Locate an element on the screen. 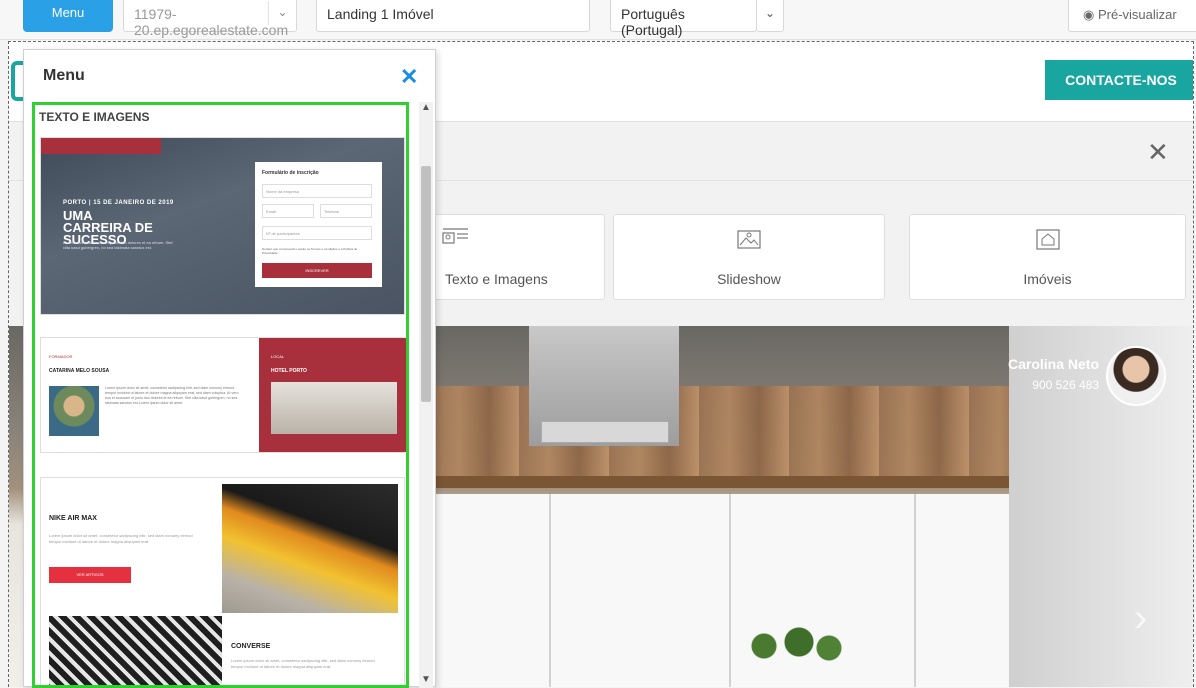  template-title: CONVERSE is located at coordinates (251, 646).